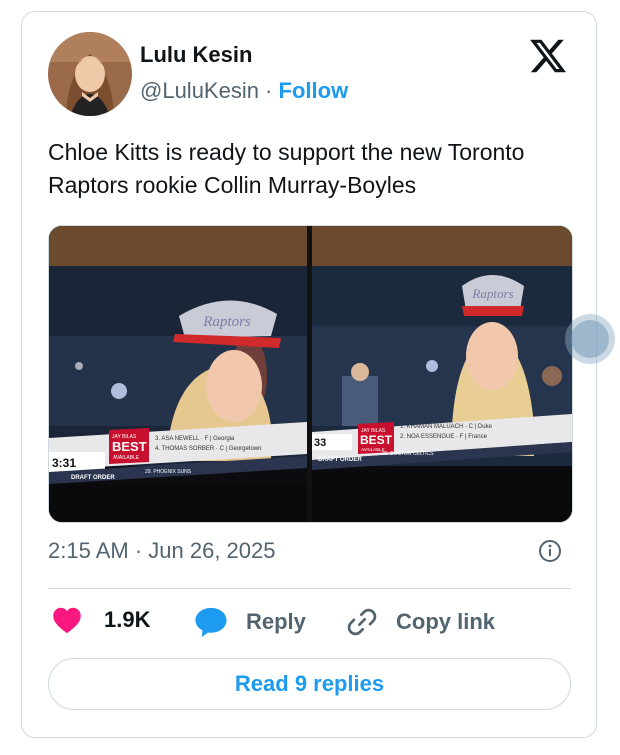  Describe the element at coordinates (492, 293) in the screenshot. I see `hat-text-2: Raptors` at that location.